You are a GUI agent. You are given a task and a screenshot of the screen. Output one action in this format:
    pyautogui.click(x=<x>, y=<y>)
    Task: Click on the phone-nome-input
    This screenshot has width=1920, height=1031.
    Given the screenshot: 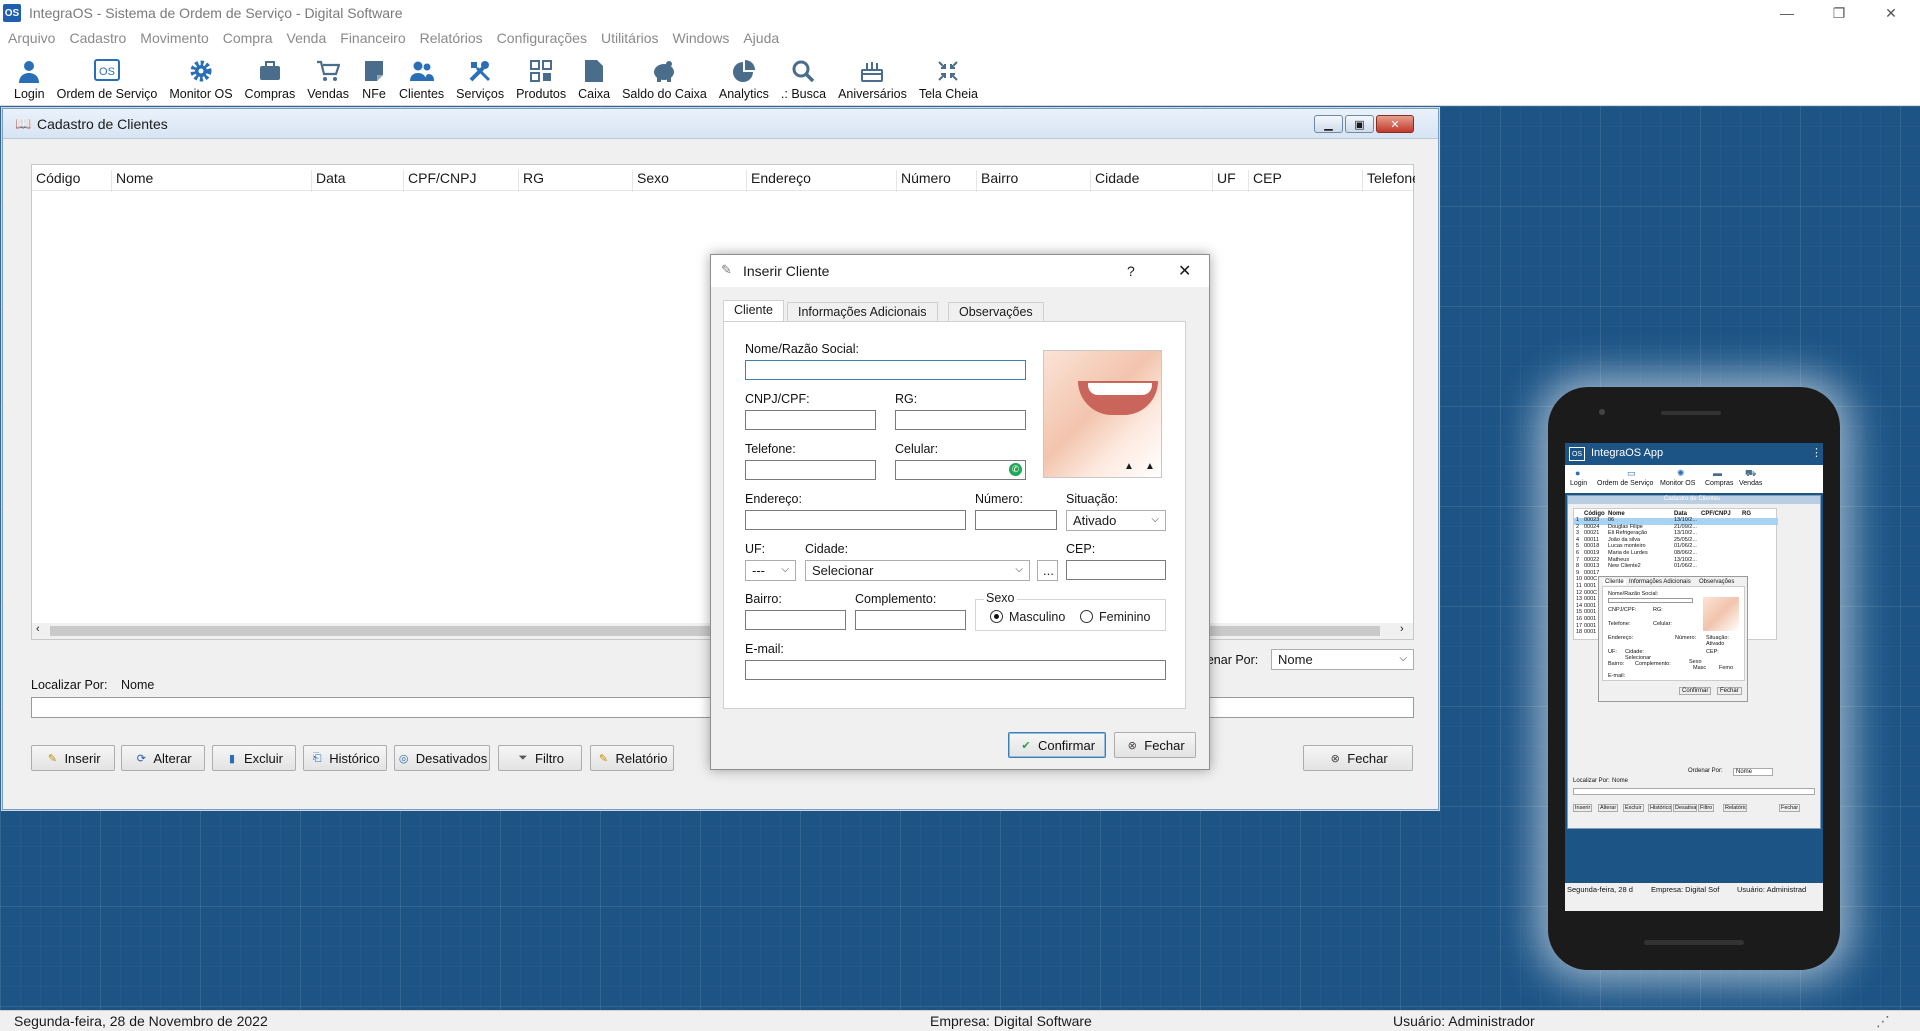 What is the action you would take?
    pyautogui.click(x=1650, y=600)
    